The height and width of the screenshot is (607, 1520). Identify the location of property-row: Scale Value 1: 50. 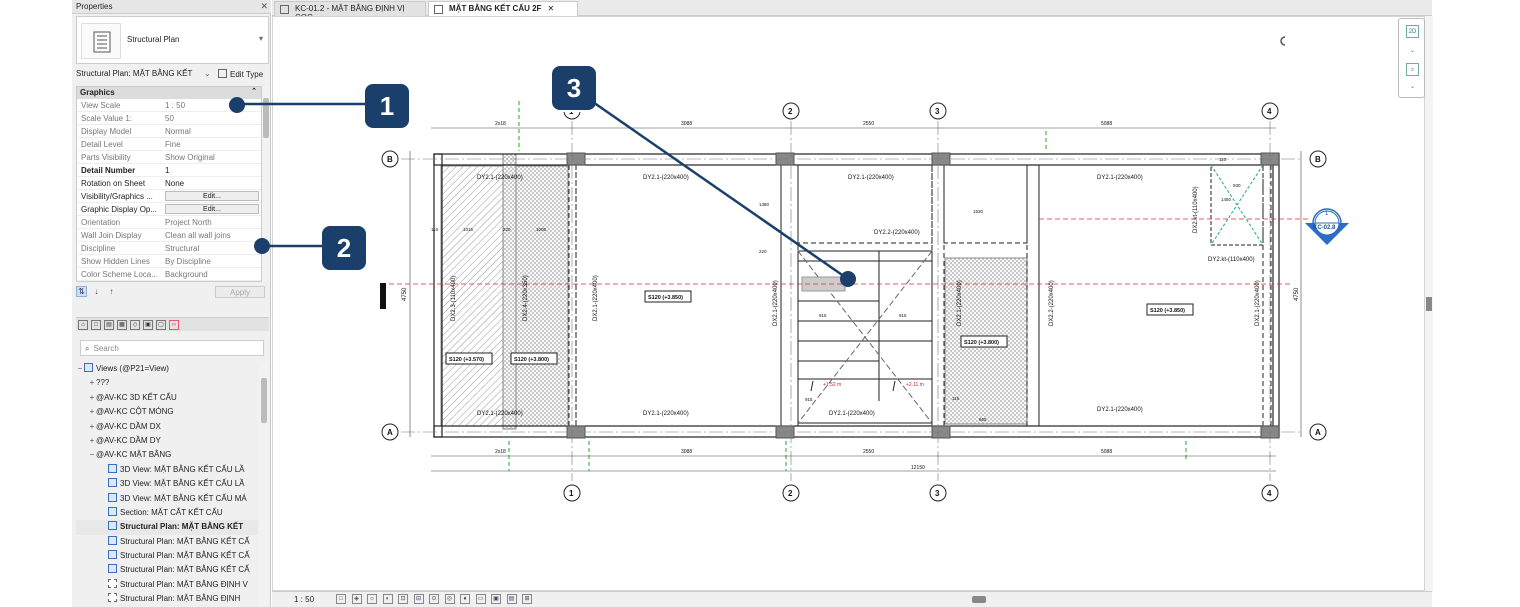
(169, 118).